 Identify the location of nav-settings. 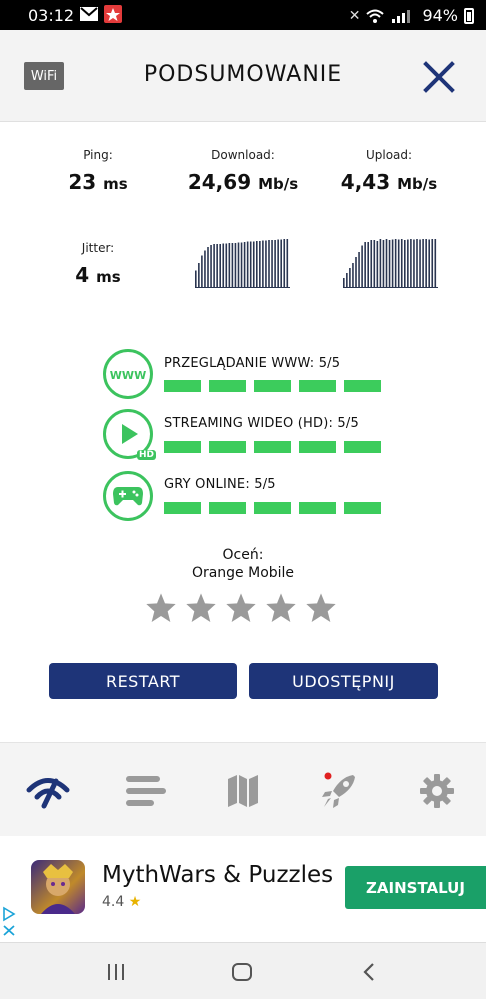
(437, 791).